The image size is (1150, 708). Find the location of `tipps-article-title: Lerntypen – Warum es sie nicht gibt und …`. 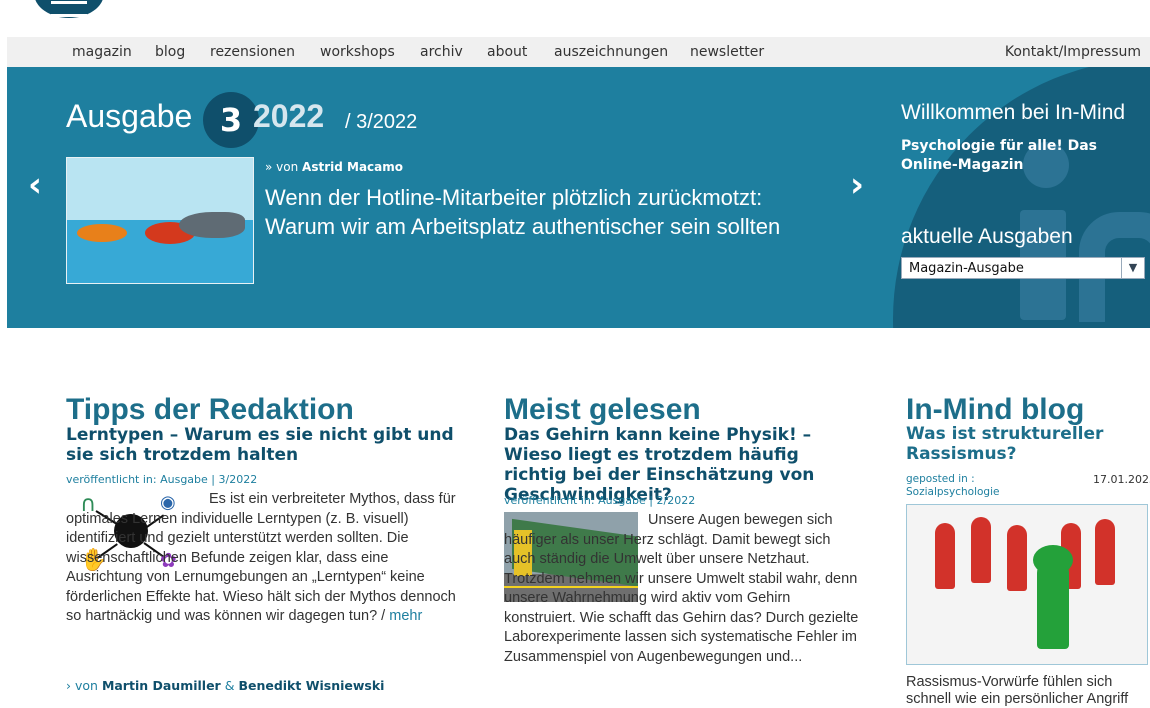

tipps-article-title: Lerntypen – Warum es sie nicht gibt und … is located at coordinates (266, 445).